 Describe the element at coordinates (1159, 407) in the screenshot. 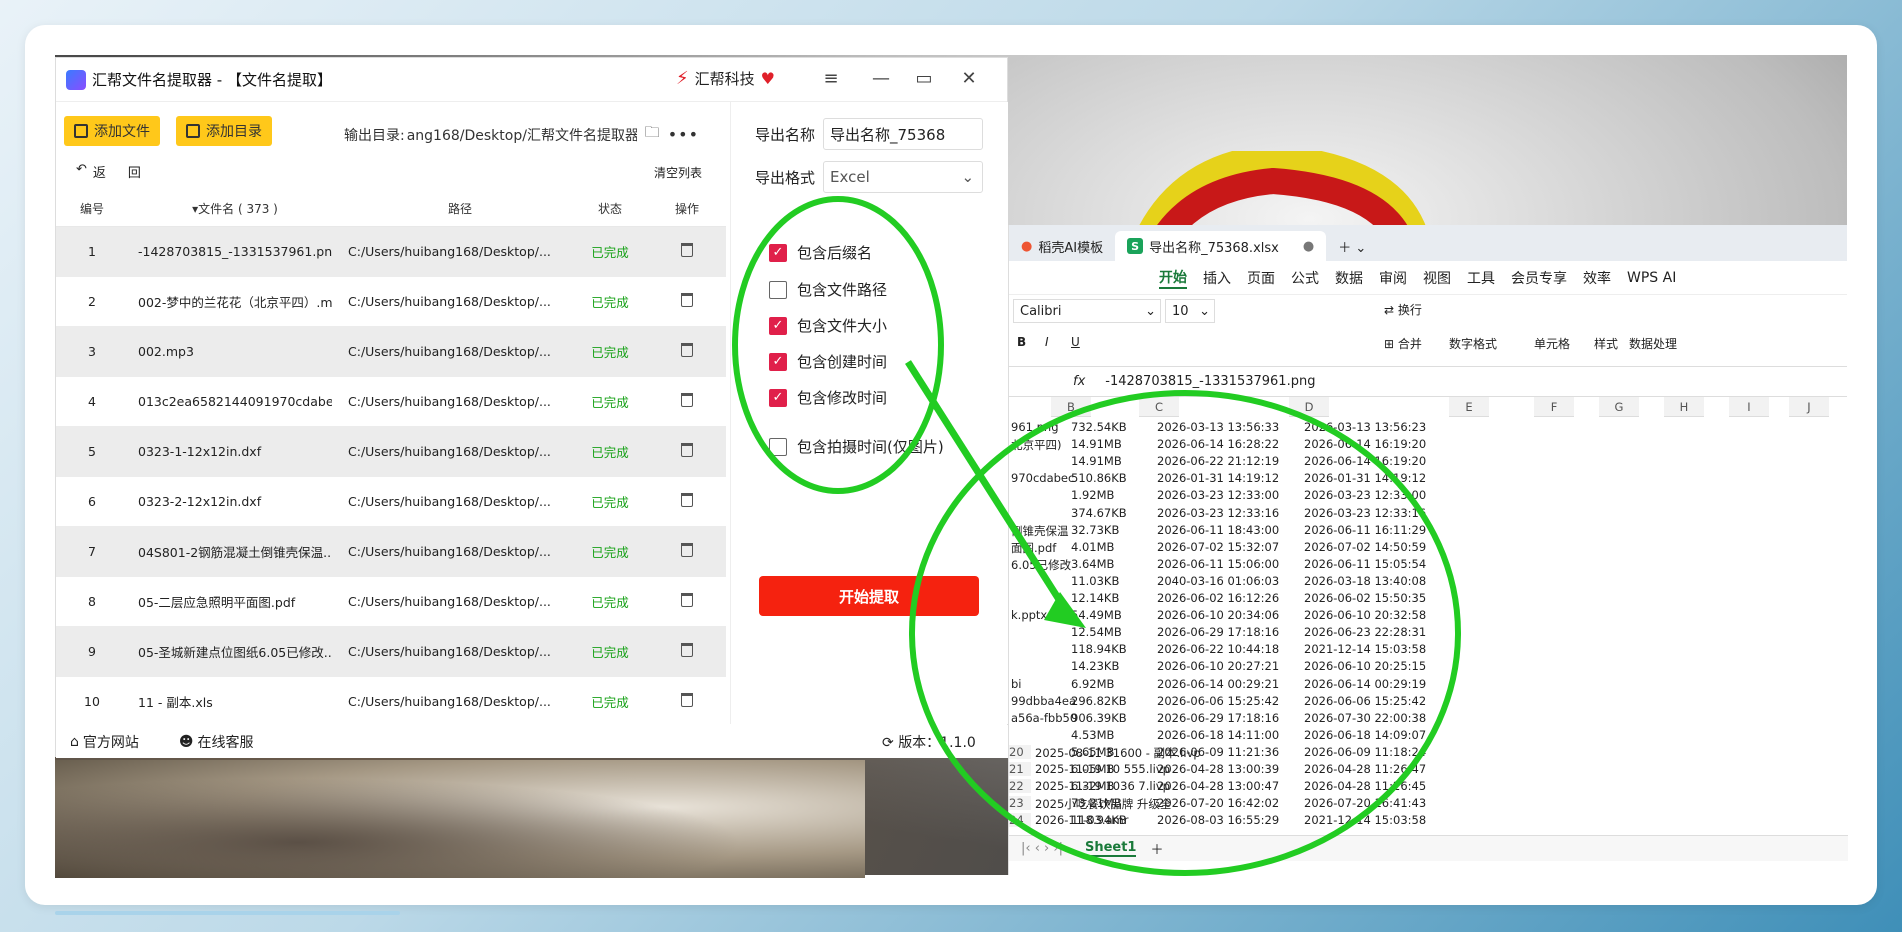

I see `column-header: C` at that location.